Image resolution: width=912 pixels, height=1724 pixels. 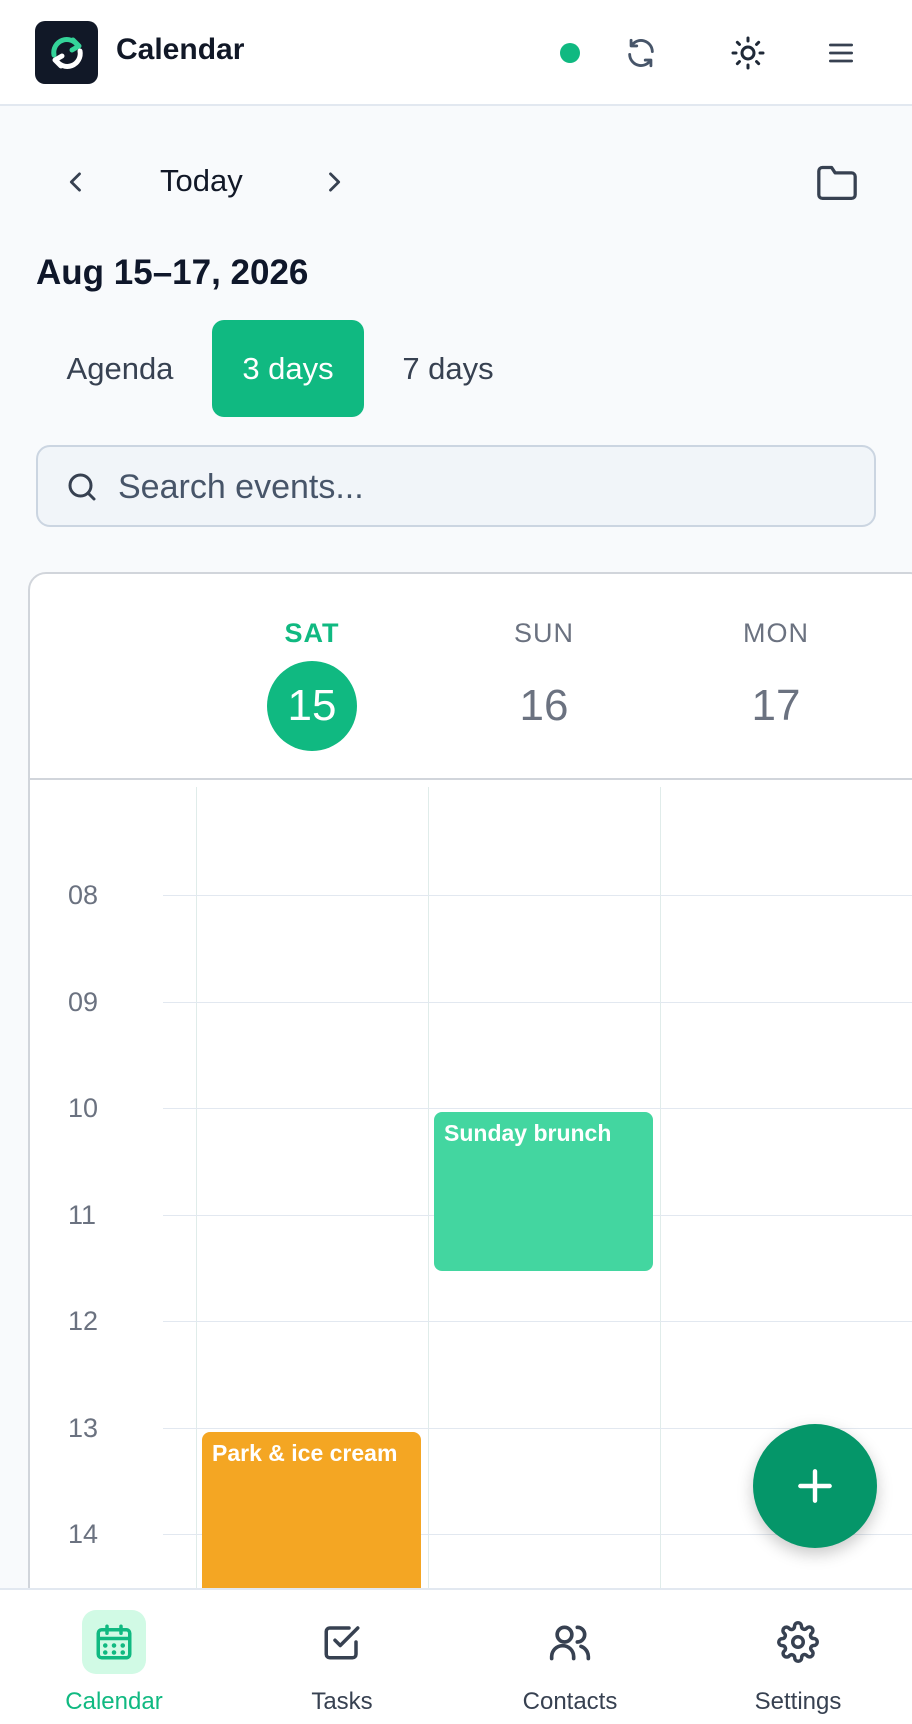 I want to click on tab-agenda: Agenda, so click(x=120, y=368).